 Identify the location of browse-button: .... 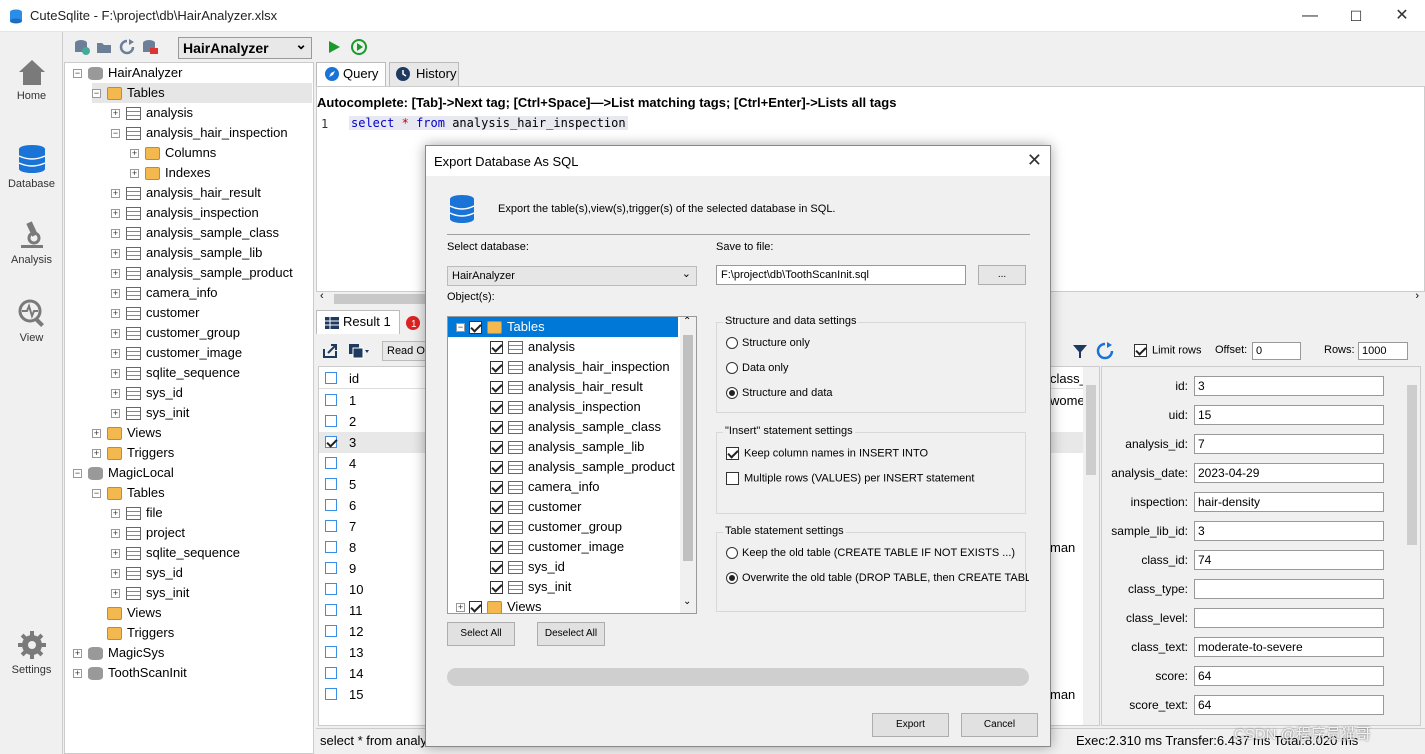
(1002, 275).